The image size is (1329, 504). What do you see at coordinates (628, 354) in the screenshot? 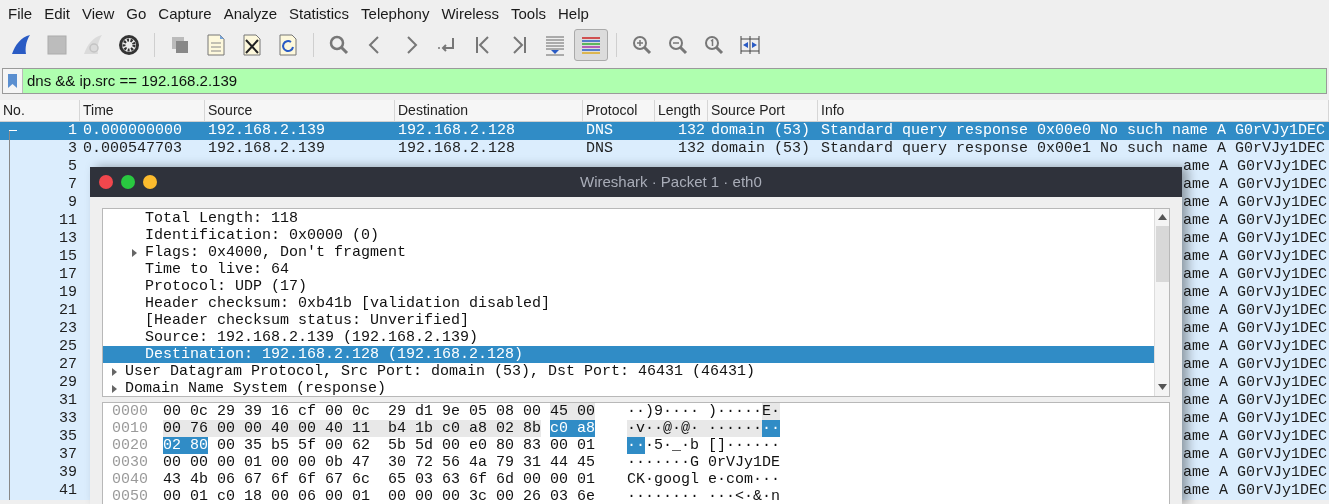
I see `tree-row: Destination: 192.168.2.128 (192.168.2.128)` at bounding box center [628, 354].